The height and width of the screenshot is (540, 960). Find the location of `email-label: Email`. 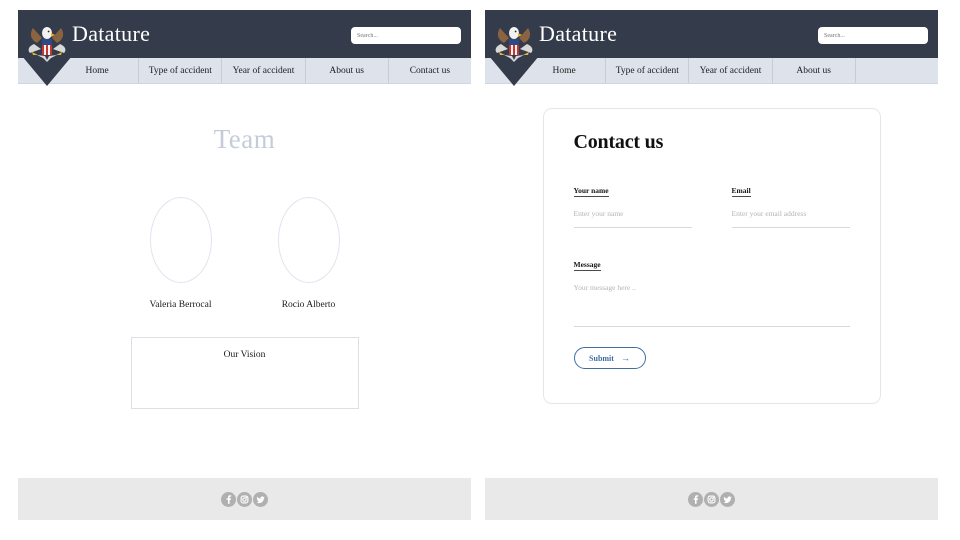

email-label: Email is located at coordinates (741, 191).